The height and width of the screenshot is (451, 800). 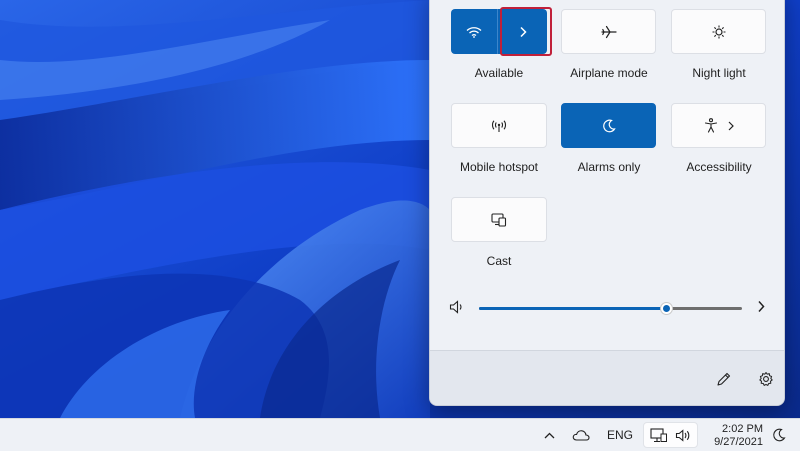 What do you see at coordinates (670, 435) in the screenshot?
I see `network-volume-button` at bounding box center [670, 435].